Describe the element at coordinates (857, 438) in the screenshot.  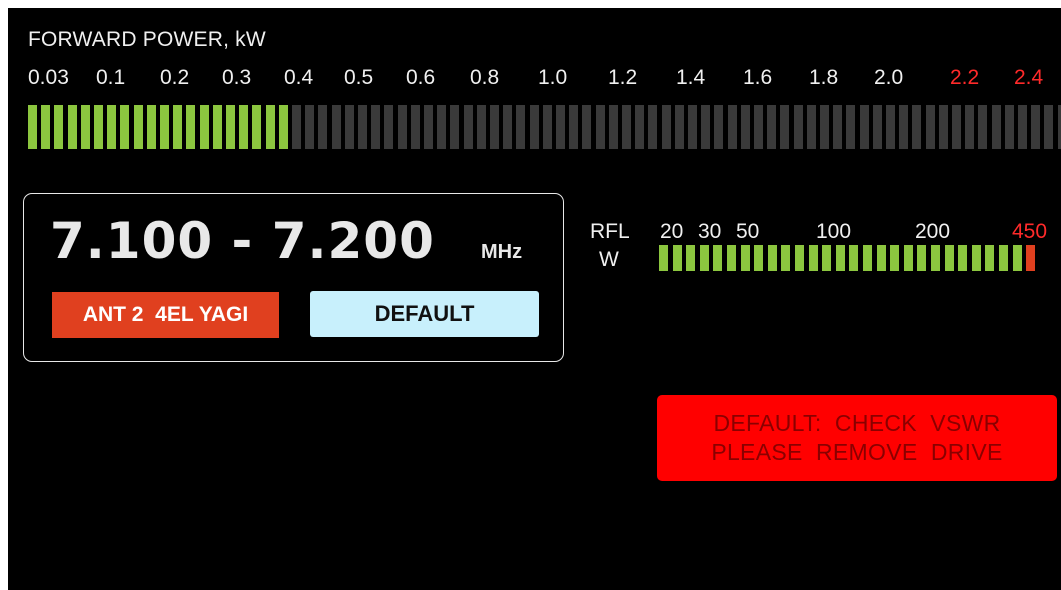
I see `vswr-alarm-banner: DEFAULT: CHECK VSWR PLEASE REMOVE DRIVE` at that location.